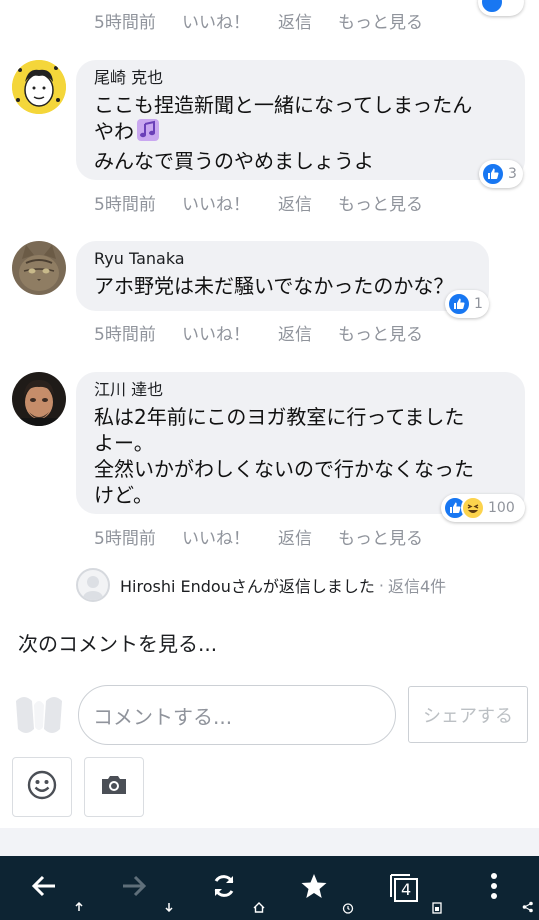 The height and width of the screenshot is (920, 539). I want to click on back-button, so click(44, 888).